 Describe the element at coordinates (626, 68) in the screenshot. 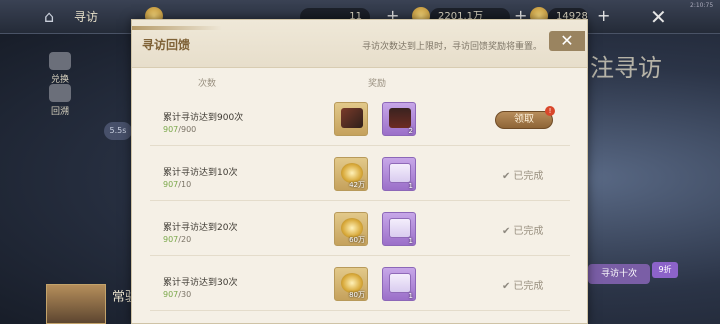

I see `banner-text: 注寻访` at that location.